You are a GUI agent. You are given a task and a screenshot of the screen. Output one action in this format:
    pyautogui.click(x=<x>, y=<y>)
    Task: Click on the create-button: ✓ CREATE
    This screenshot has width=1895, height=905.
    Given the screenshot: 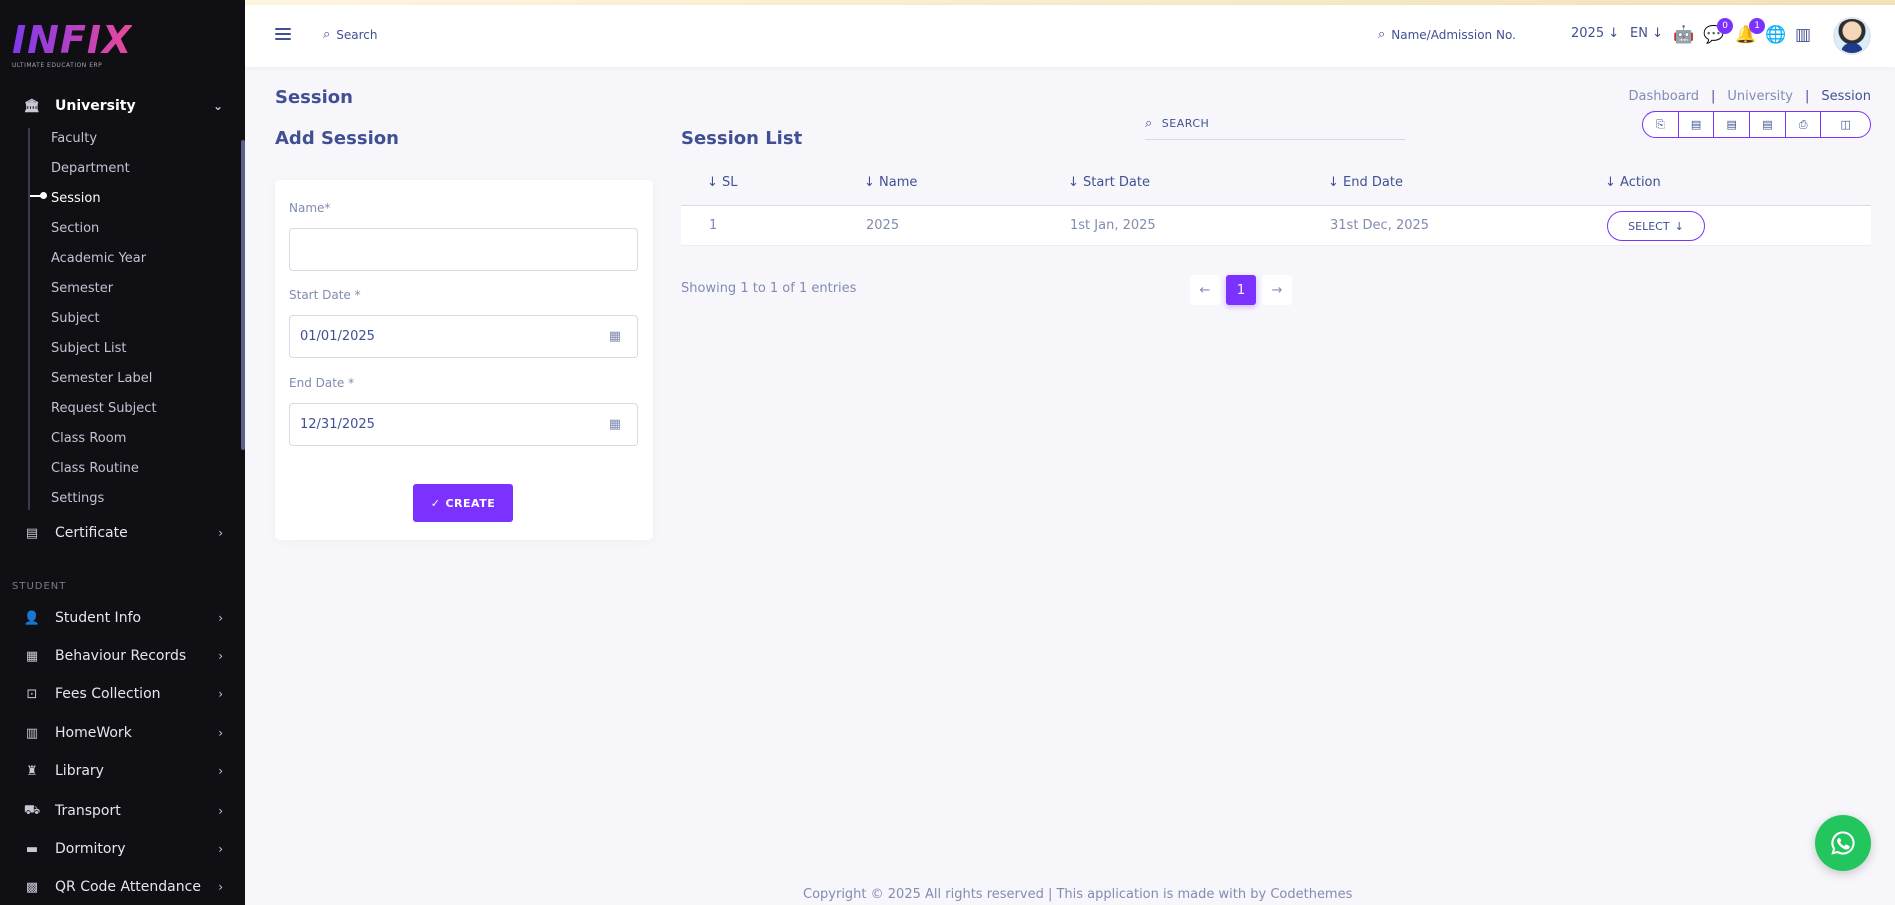 What is the action you would take?
    pyautogui.click(x=463, y=503)
    